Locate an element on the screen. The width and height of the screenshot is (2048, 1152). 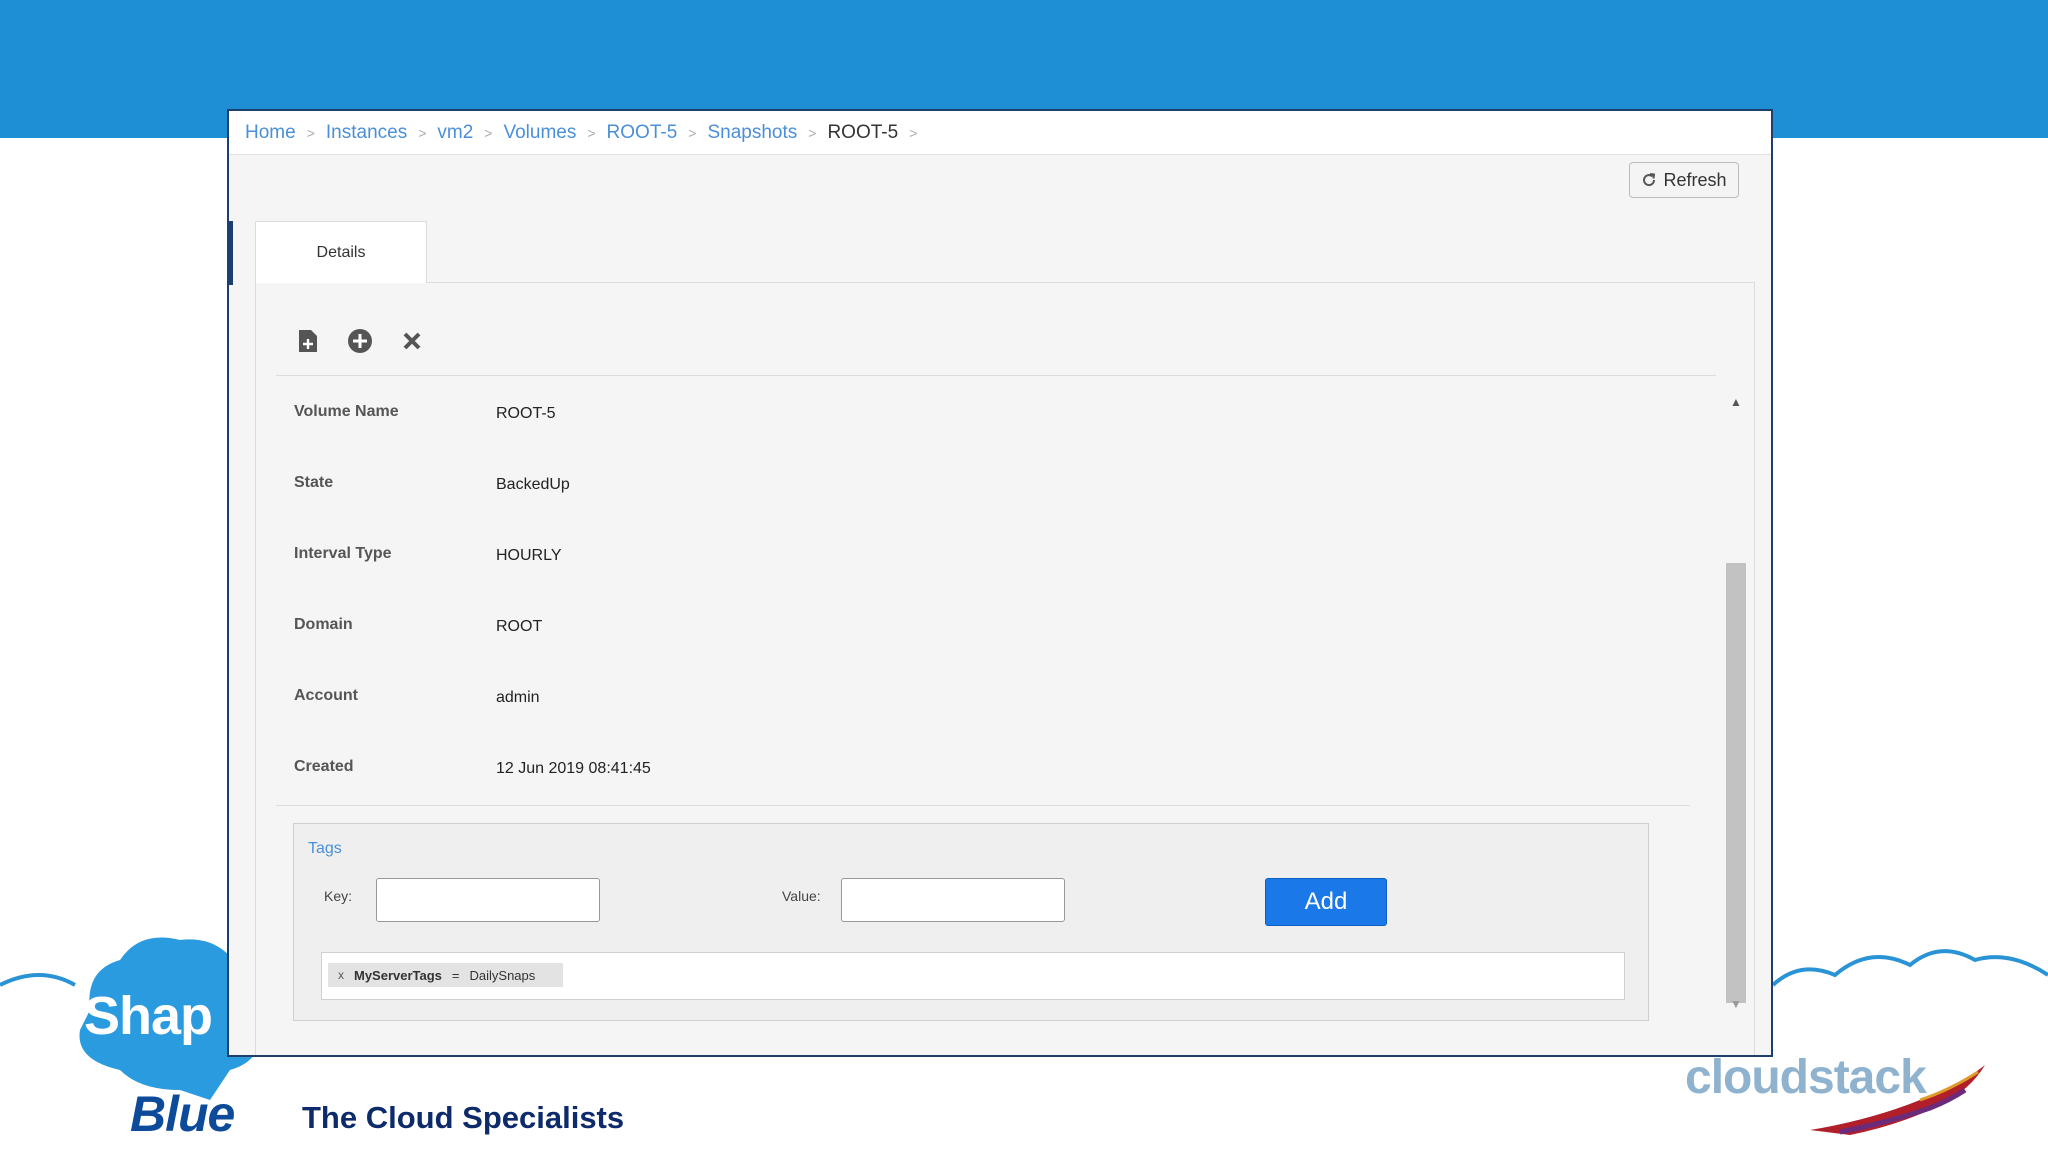
breadcrumb-snapshots: Snapshots is located at coordinates (752, 133).